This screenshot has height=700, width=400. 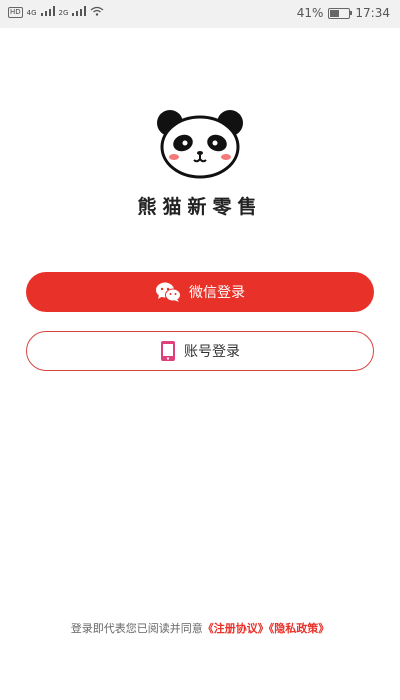 I want to click on terms-text: 登录即代表您已阅读并同意《注册协议》《隐私政策》, so click(x=200, y=628).